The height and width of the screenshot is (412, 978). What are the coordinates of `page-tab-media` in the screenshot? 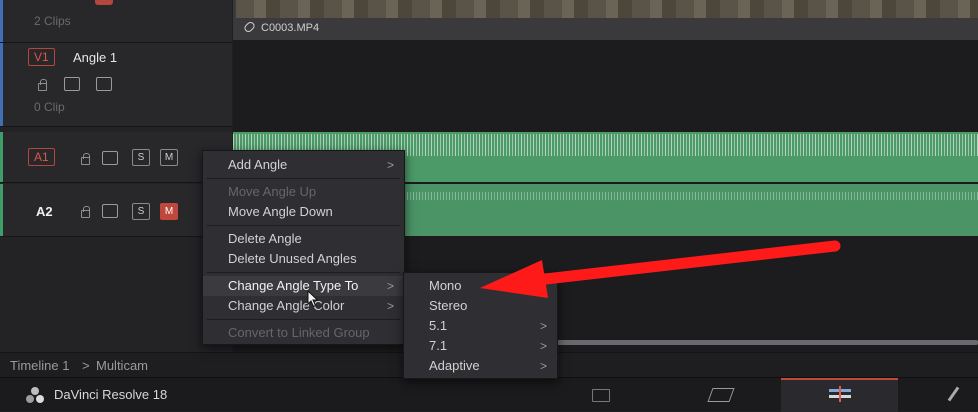 It's located at (600, 394).